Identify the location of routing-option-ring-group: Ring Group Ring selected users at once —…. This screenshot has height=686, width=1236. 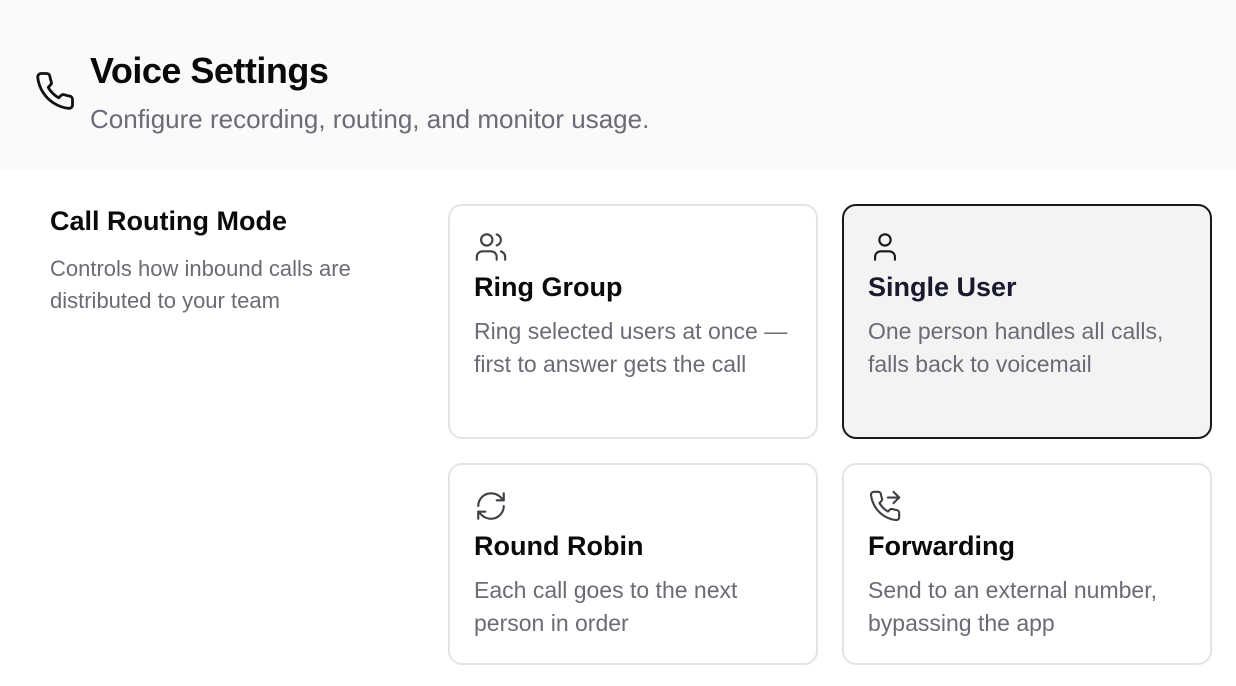
(633, 321).